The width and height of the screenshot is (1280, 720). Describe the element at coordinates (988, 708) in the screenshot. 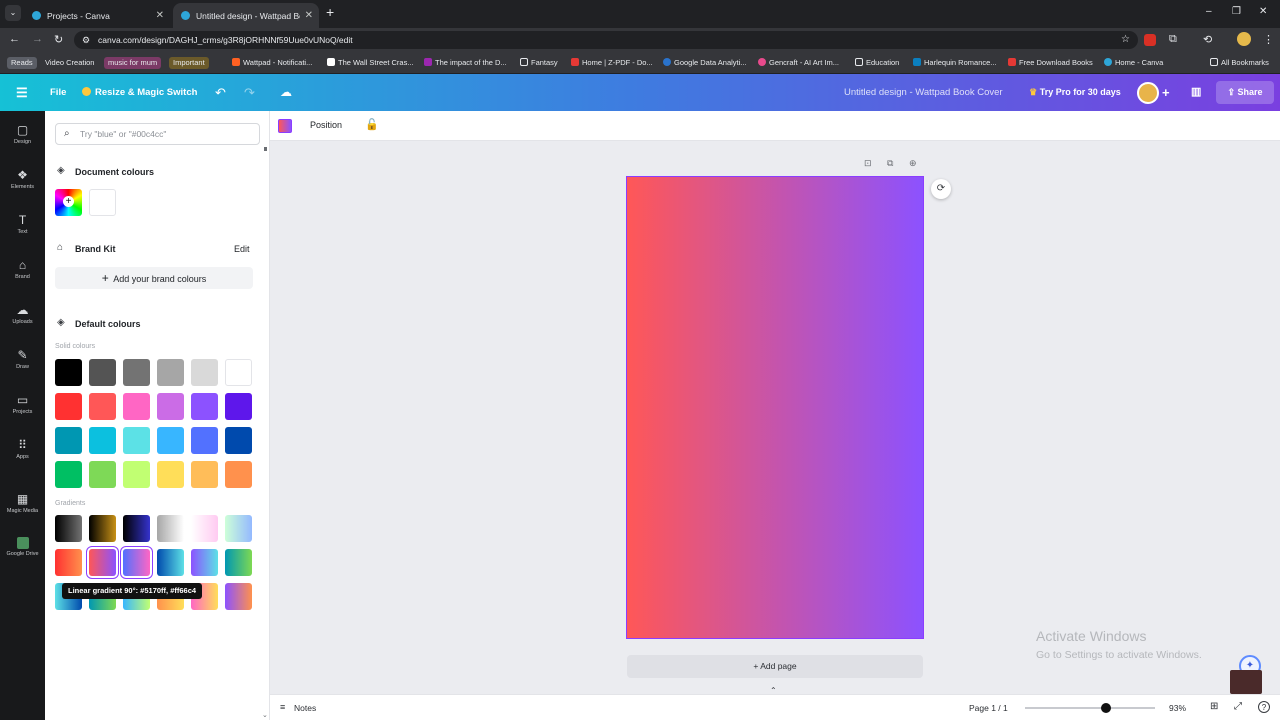

I see `page-indicator: Page 1 / 1` at that location.